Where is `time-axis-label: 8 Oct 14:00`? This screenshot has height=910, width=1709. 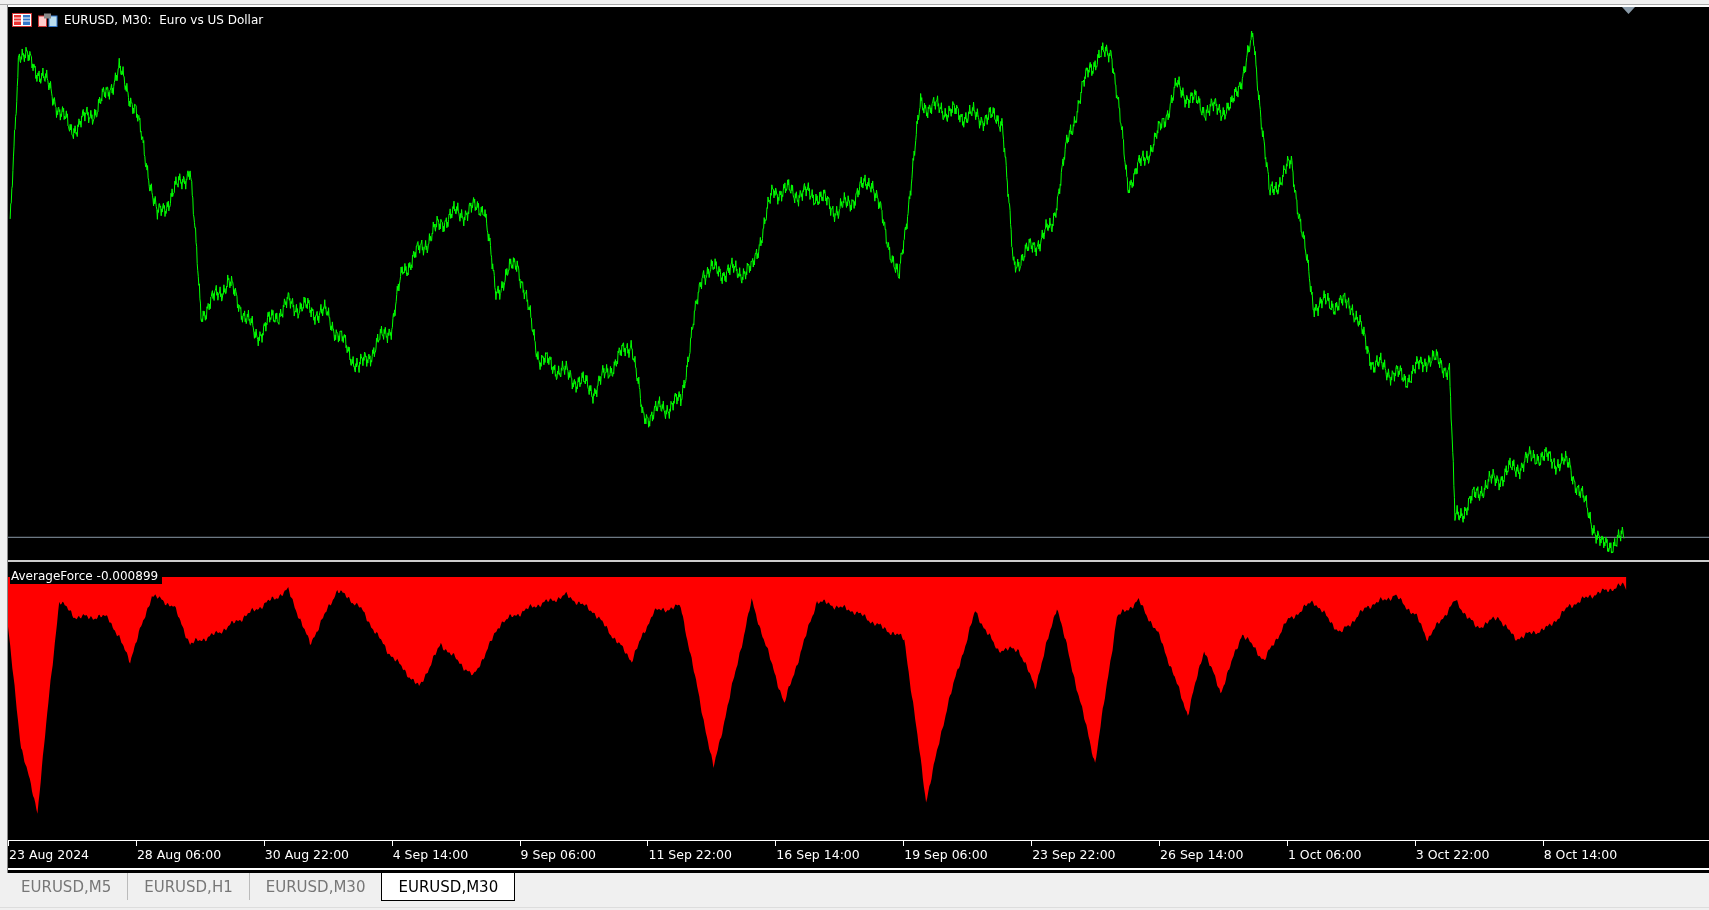 time-axis-label: 8 Oct 14:00 is located at coordinates (1580, 855).